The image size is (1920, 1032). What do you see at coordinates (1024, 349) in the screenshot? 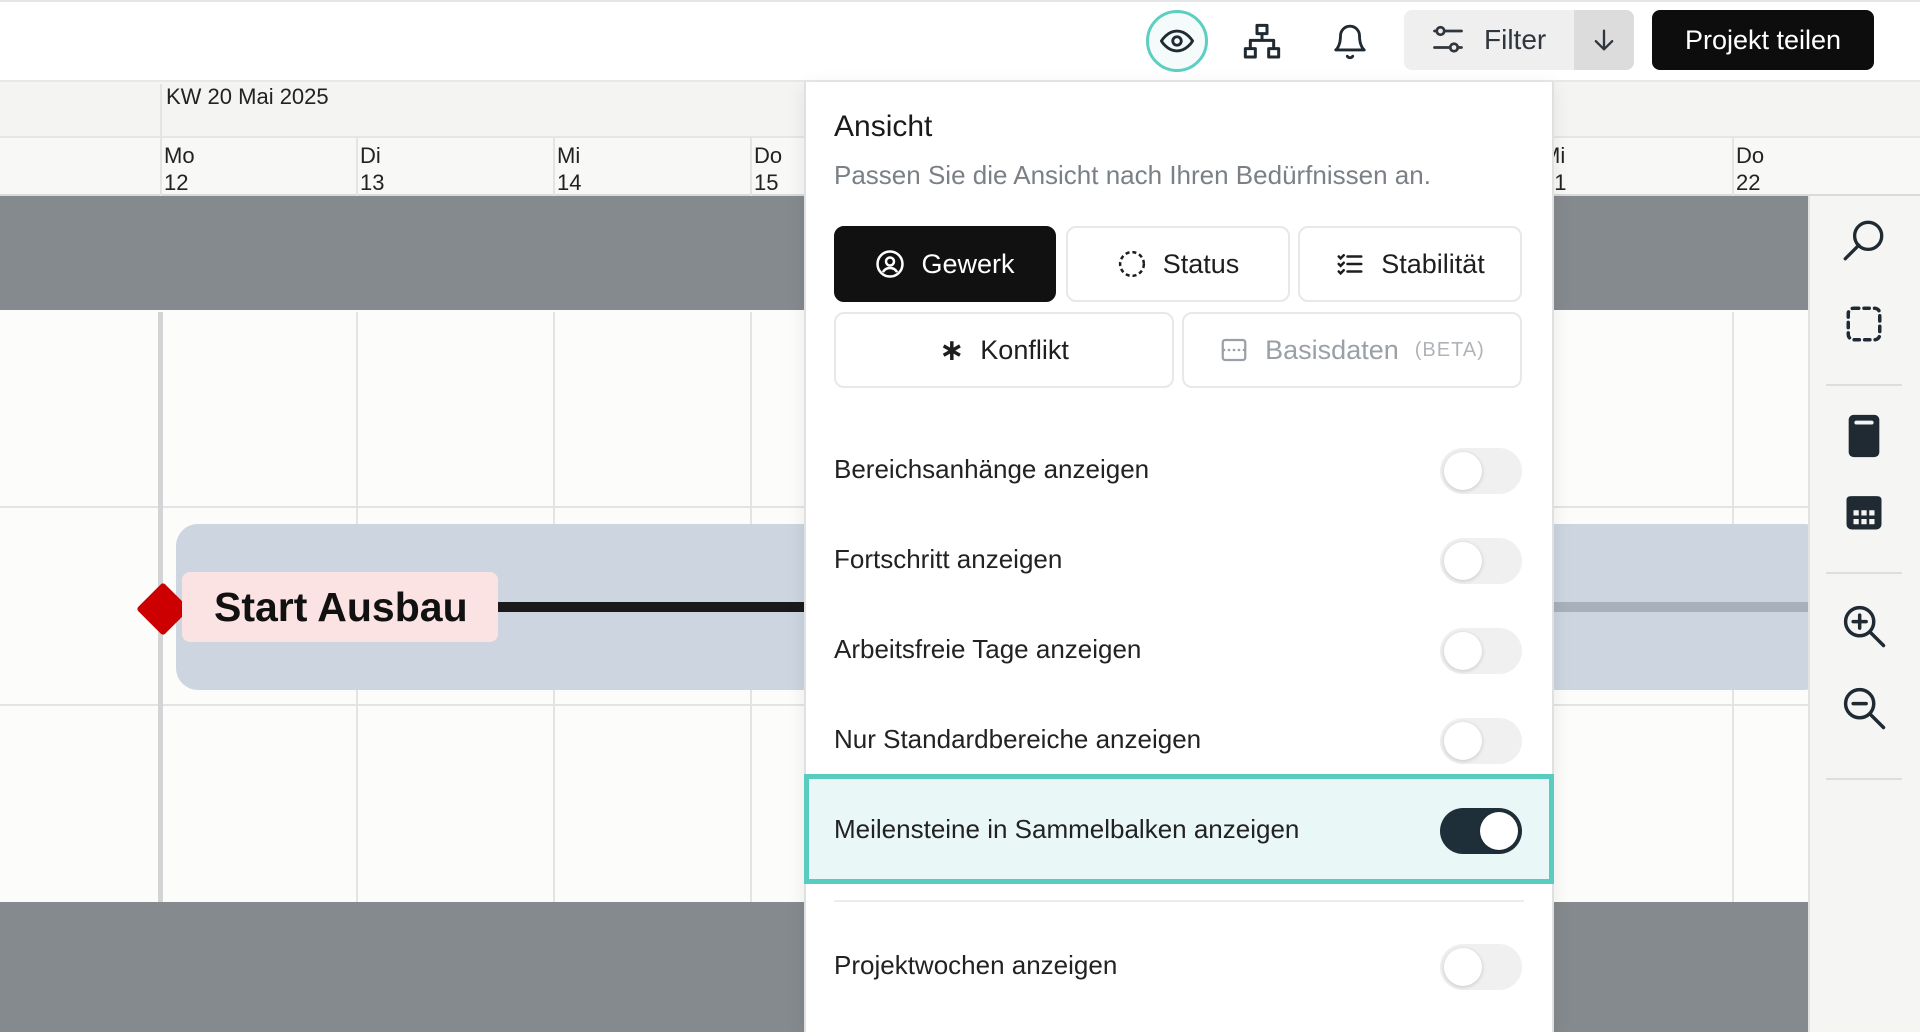
I see `mode-label: Konflikt` at bounding box center [1024, 349].